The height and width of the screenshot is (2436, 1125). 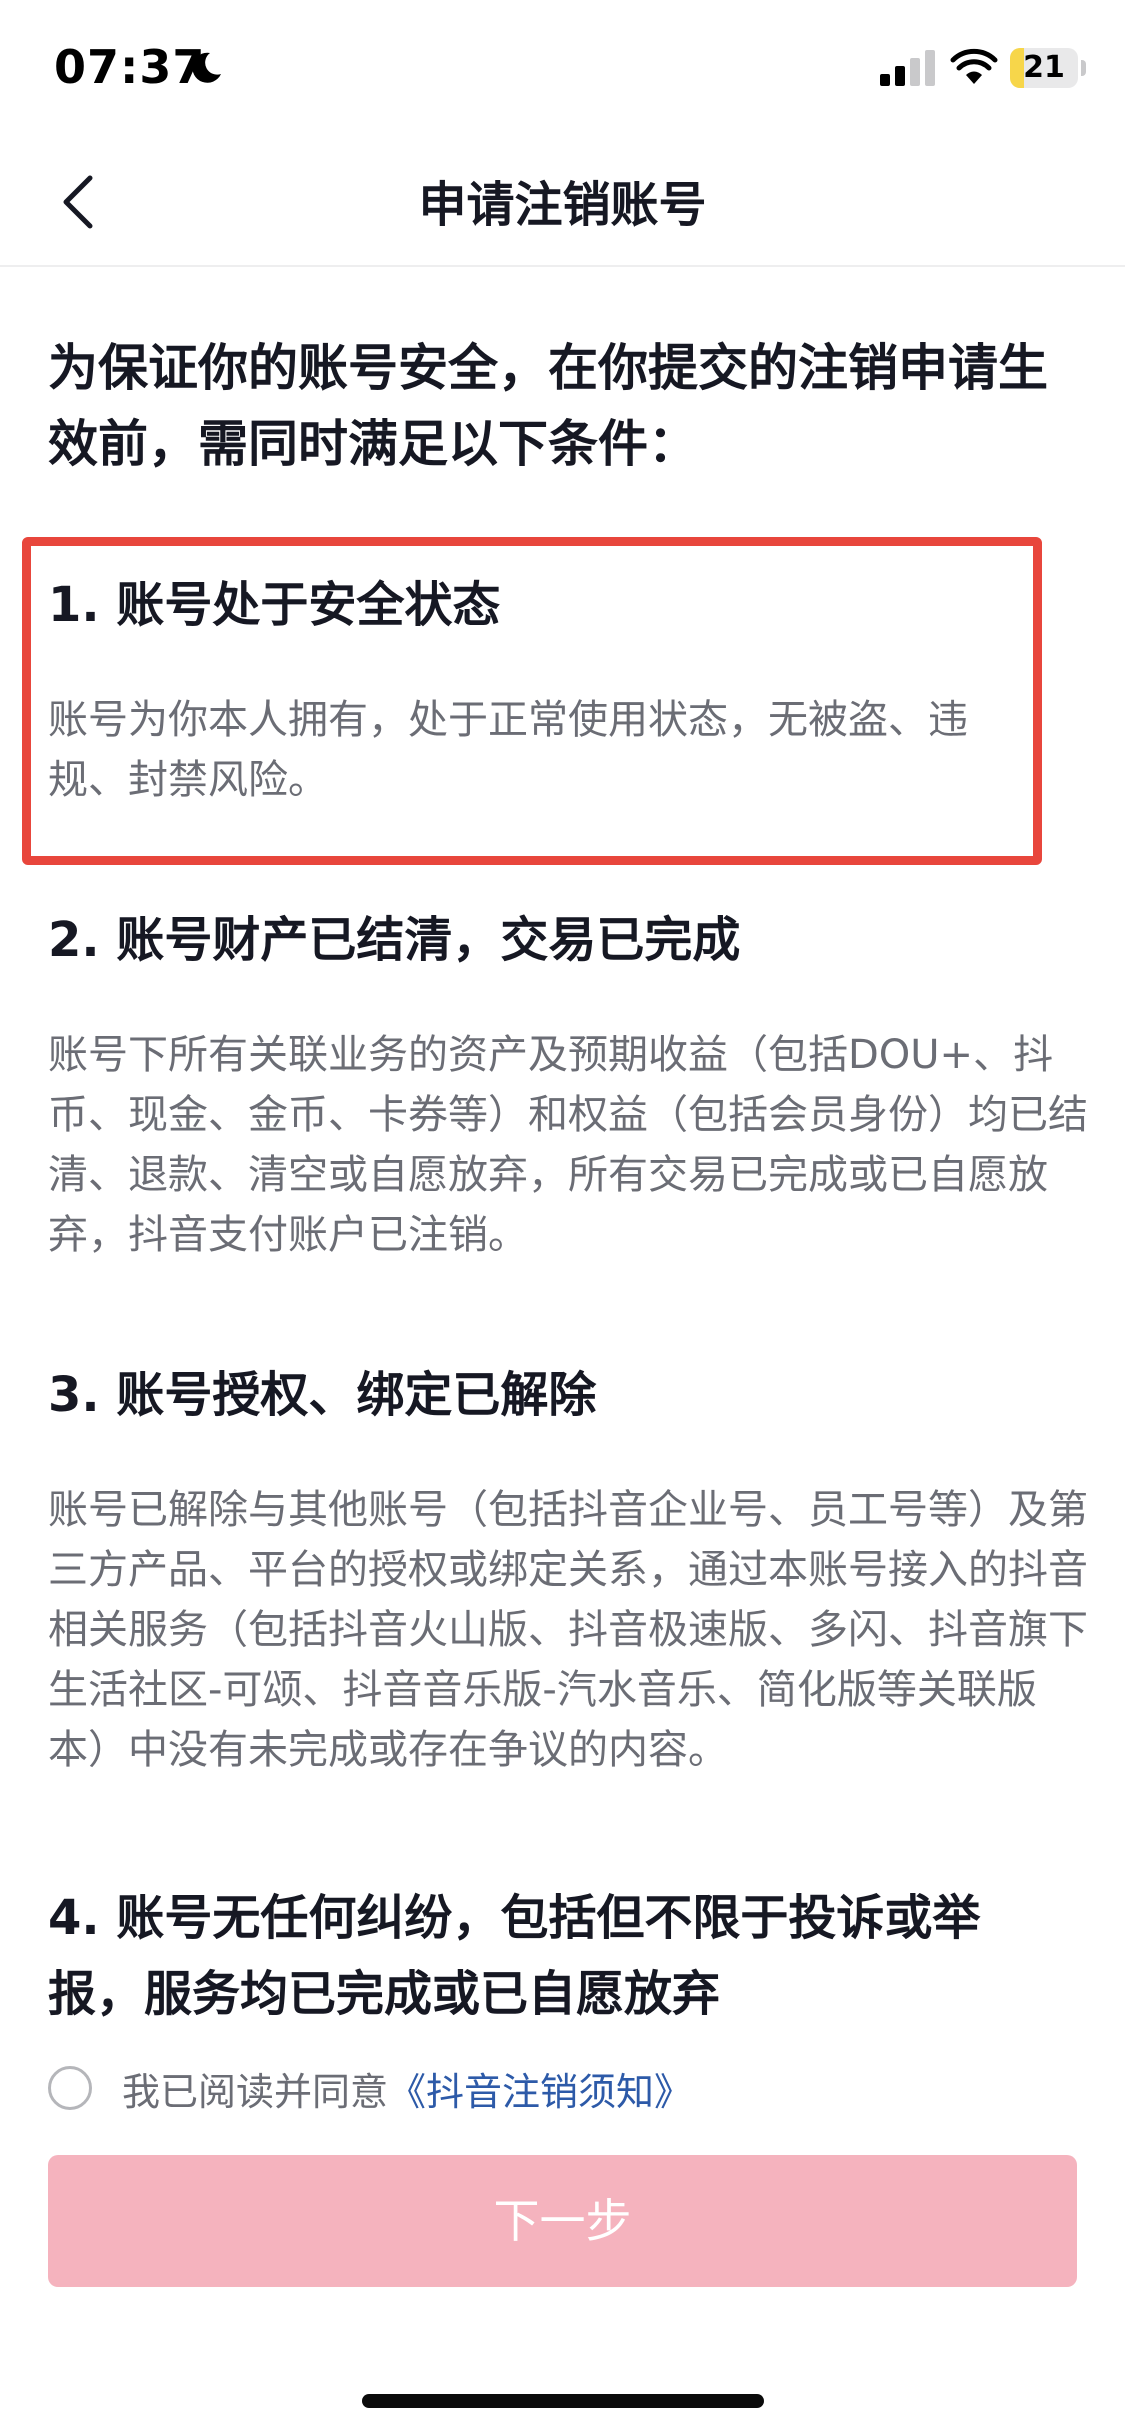 I want to click on condition-1-title: 1. 账号处于安全状态, so click(x=274, y=605).